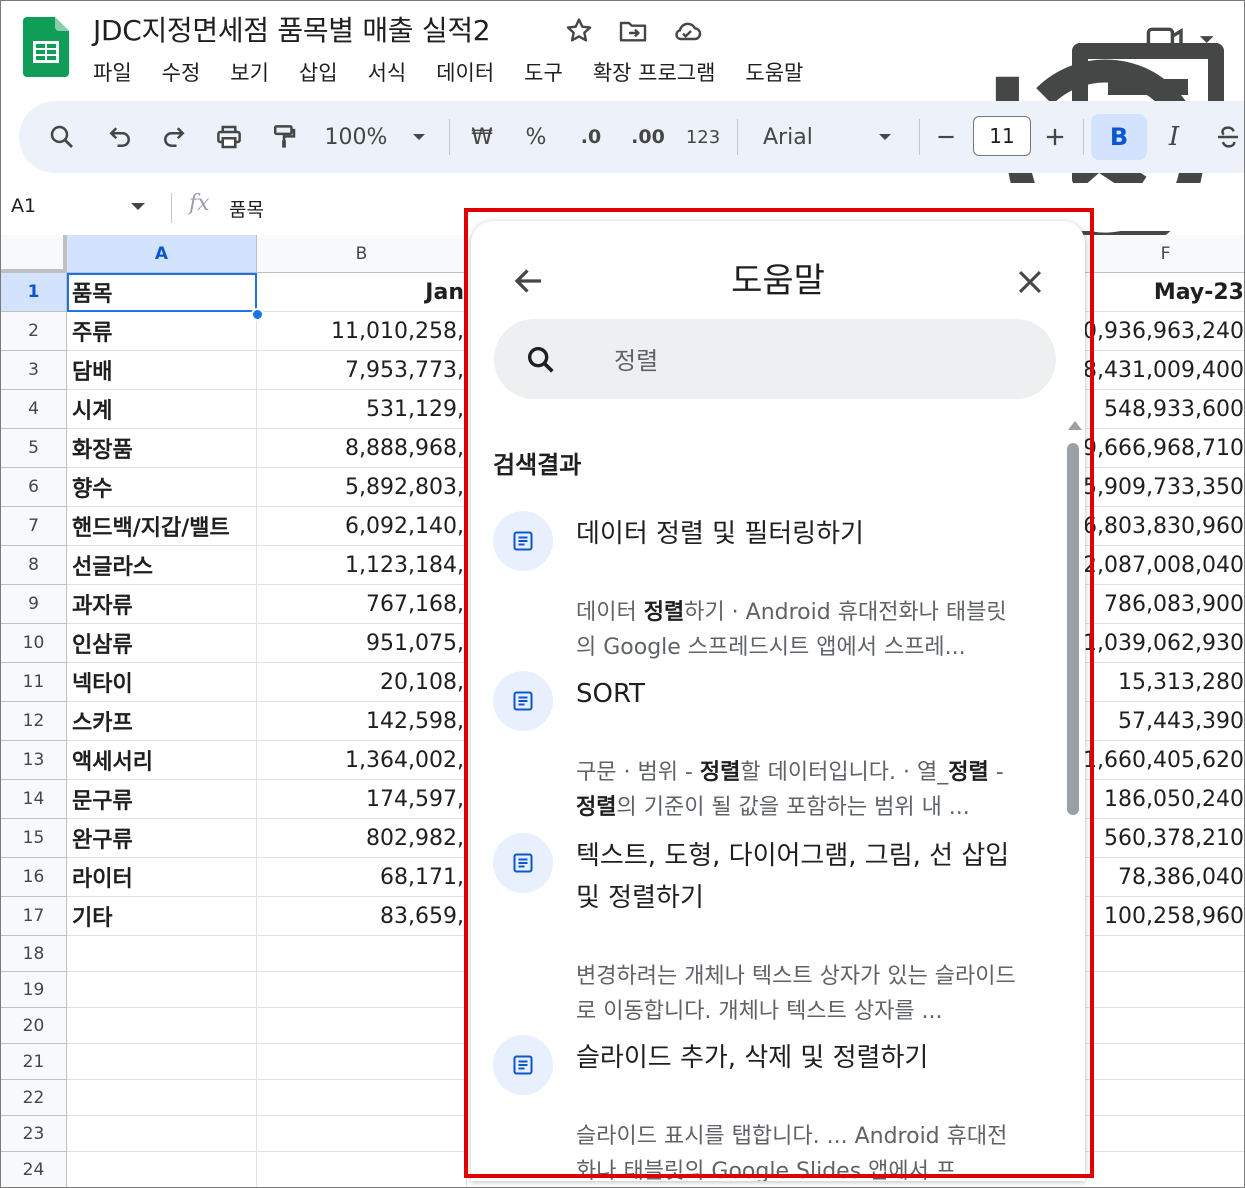 This screenshot has width=1245, height=1188. What do you see at coordinates (661, 72) in the screenshot?
I see `menu-extensions: 확장 프로그램` at bounding box center [661, 72].